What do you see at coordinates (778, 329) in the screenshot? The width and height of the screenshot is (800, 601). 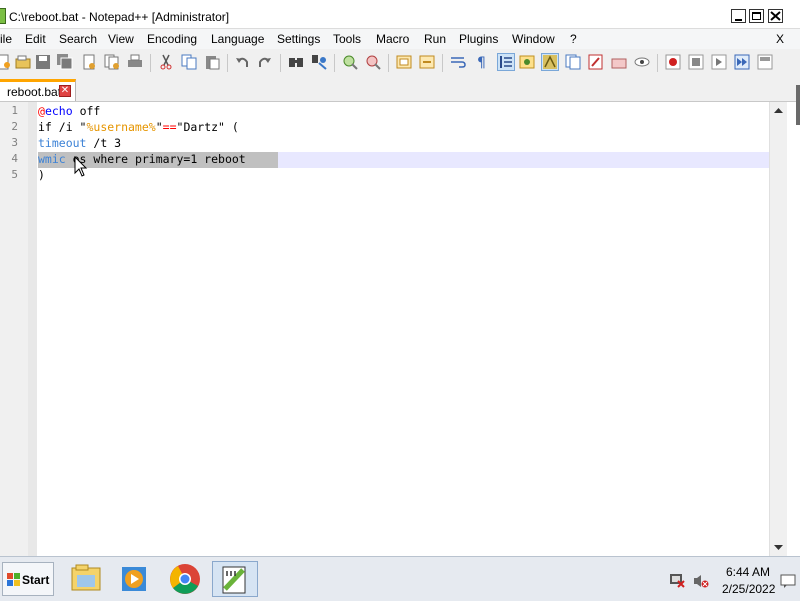 I see `vertical-scrollbar` at bounding box center [778, 329].